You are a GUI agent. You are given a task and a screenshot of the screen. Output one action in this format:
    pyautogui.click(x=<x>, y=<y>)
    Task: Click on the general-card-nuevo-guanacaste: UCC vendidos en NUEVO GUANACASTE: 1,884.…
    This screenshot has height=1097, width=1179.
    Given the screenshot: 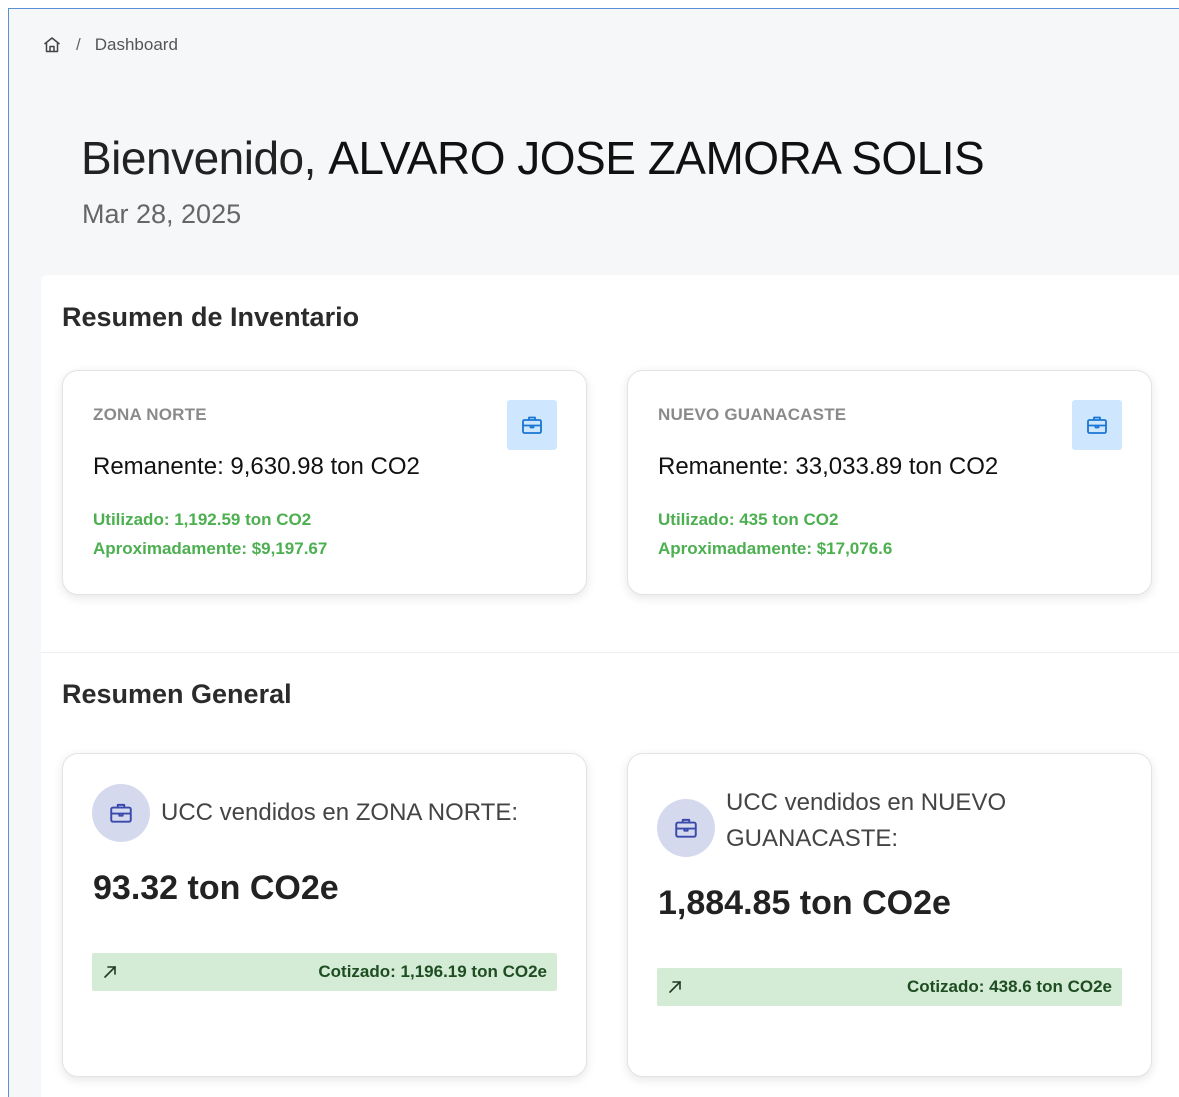 What is the action you would take?
    pyautogui.click(x=889, y=915)
    